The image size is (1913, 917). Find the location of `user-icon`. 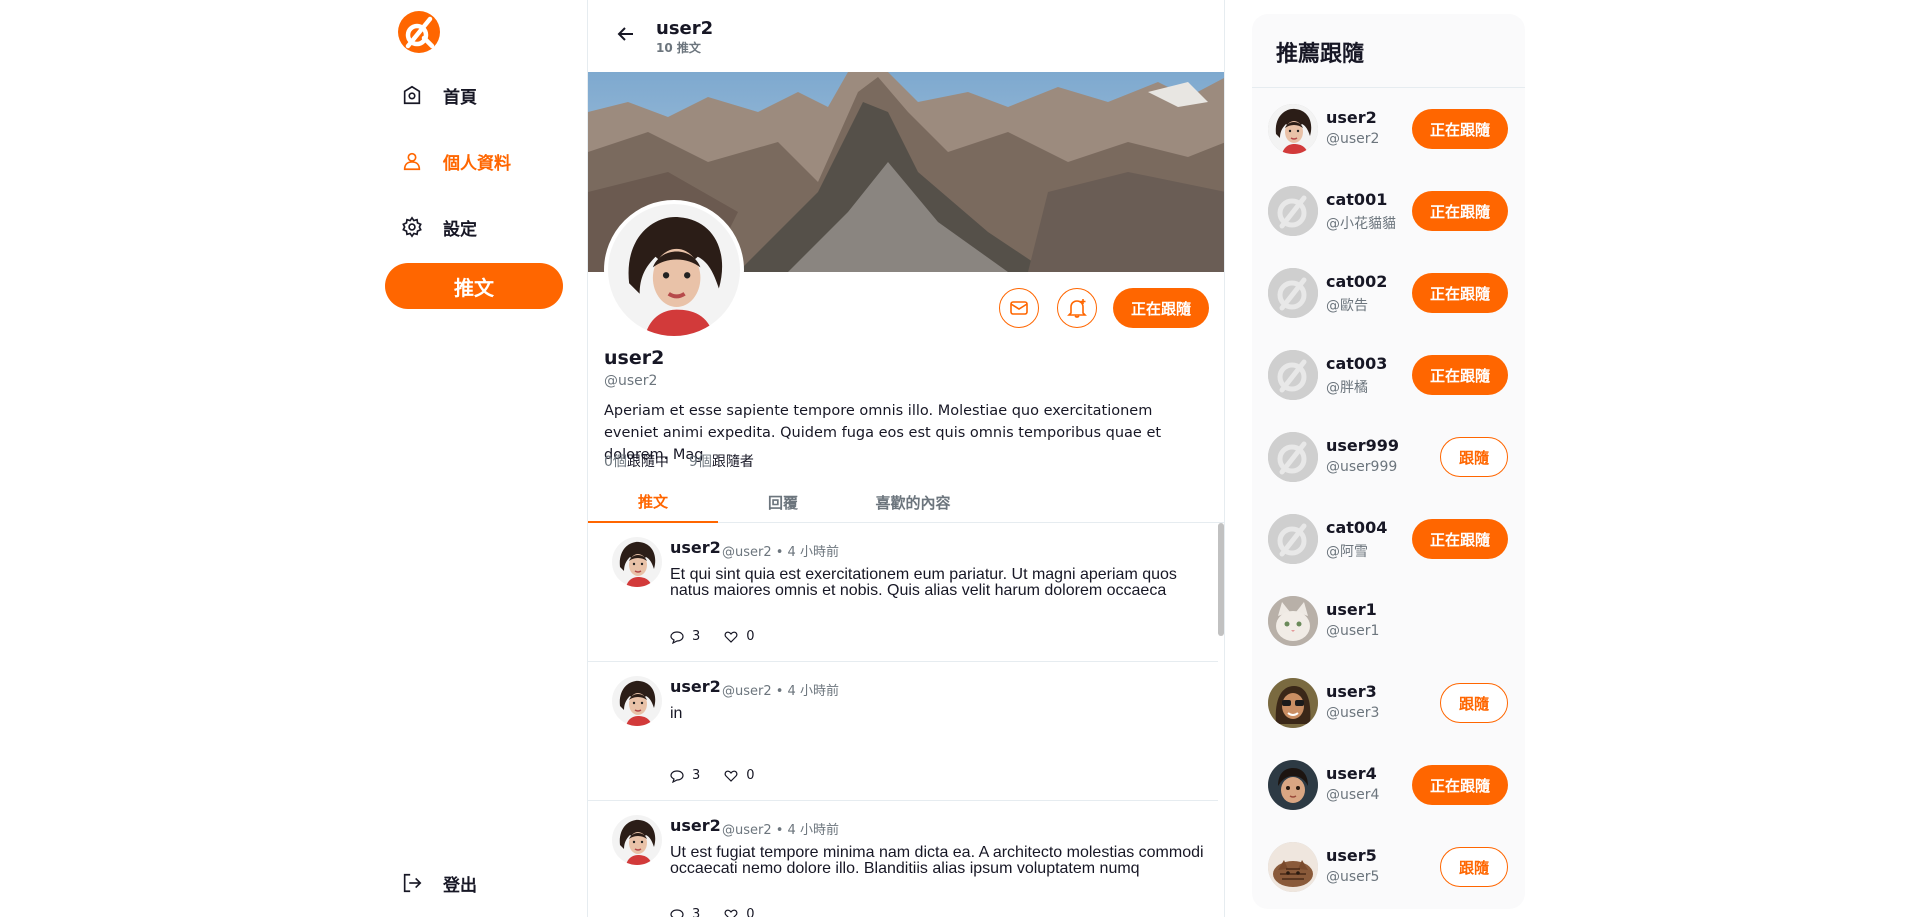

user-icon is located at coordinates (412, 161).